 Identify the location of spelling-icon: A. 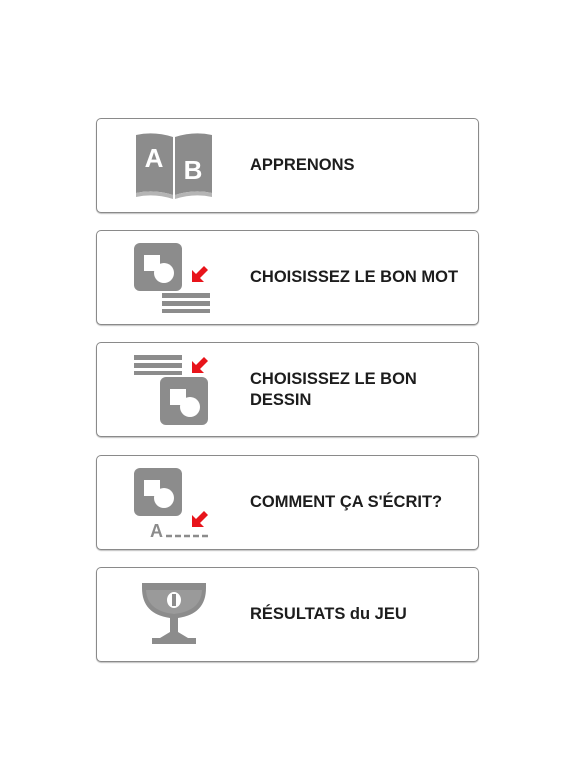
(174, 503).